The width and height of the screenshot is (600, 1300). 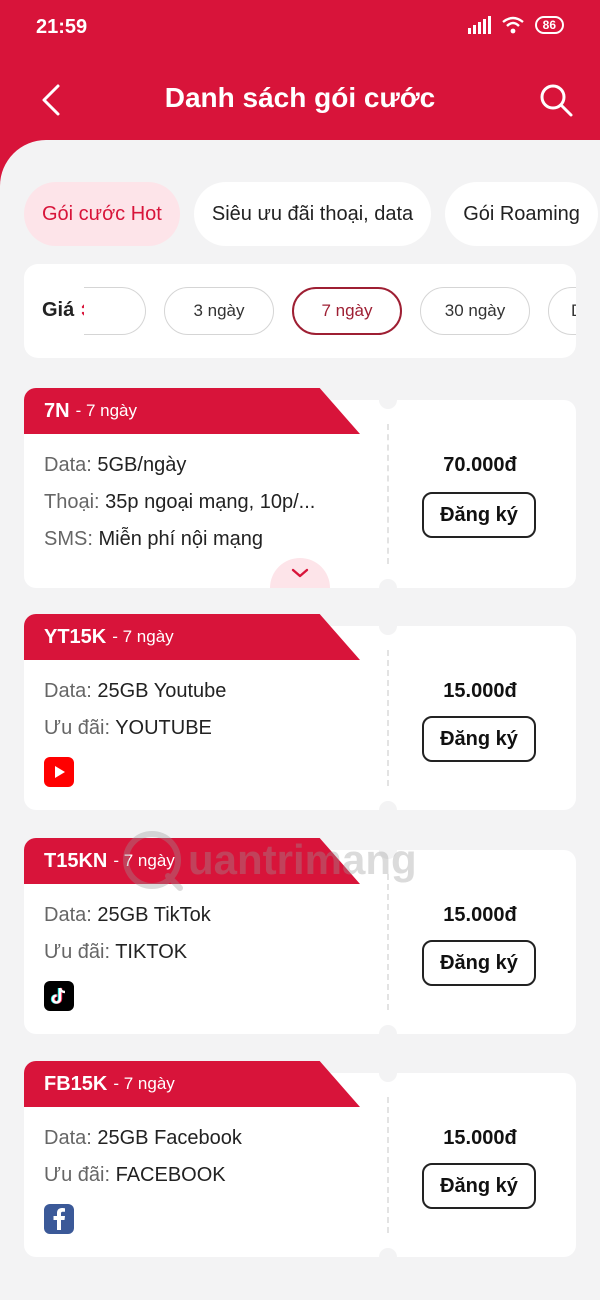 I want to click on search-icon, so click(x=556, y=100).